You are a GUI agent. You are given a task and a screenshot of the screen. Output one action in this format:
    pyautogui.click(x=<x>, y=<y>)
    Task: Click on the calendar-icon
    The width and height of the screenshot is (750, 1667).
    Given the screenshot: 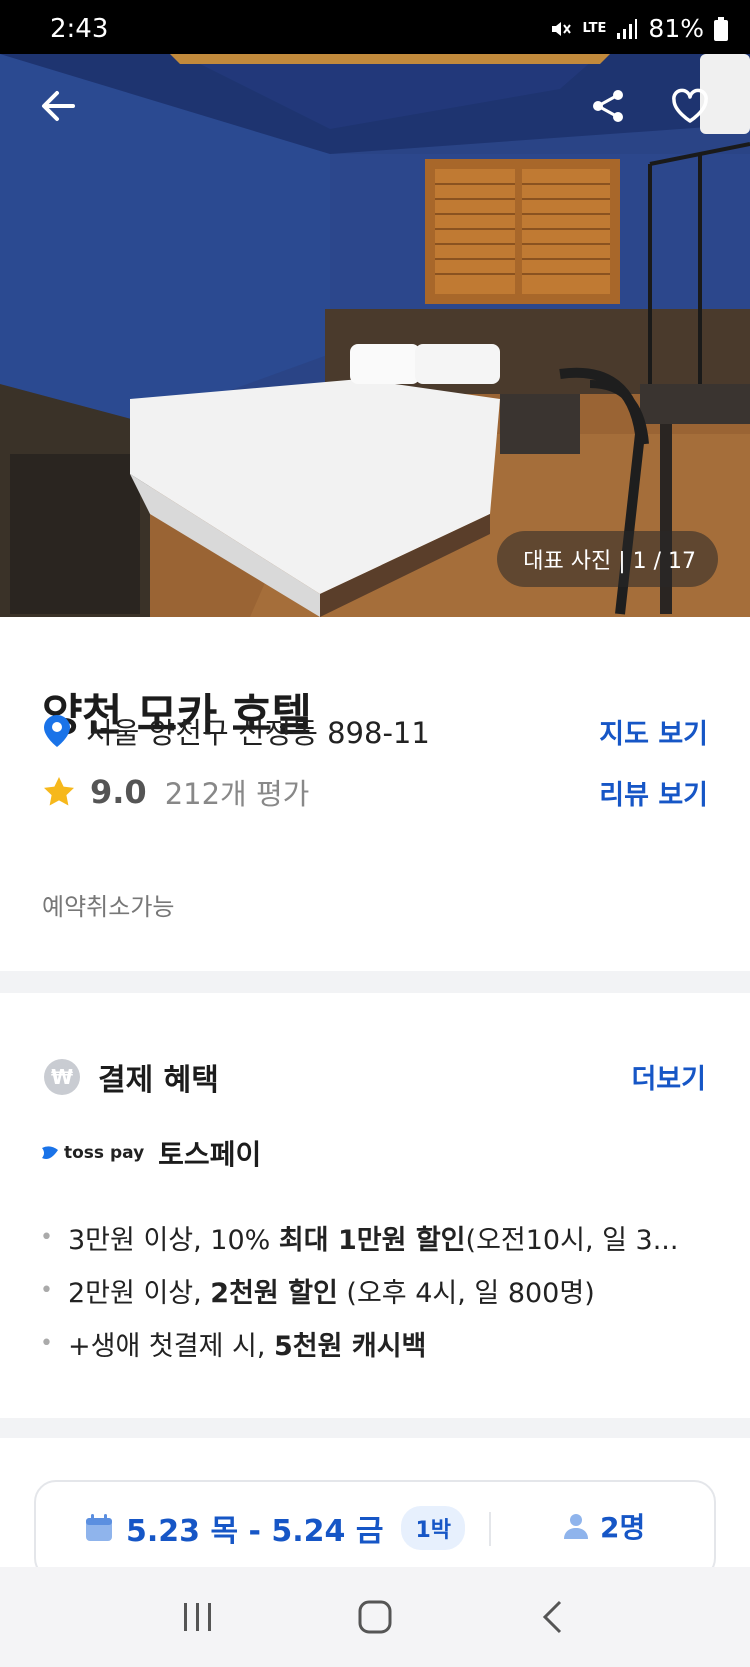 What is the action you would take?
    pyautogui.click(x=99, y=1527)
    